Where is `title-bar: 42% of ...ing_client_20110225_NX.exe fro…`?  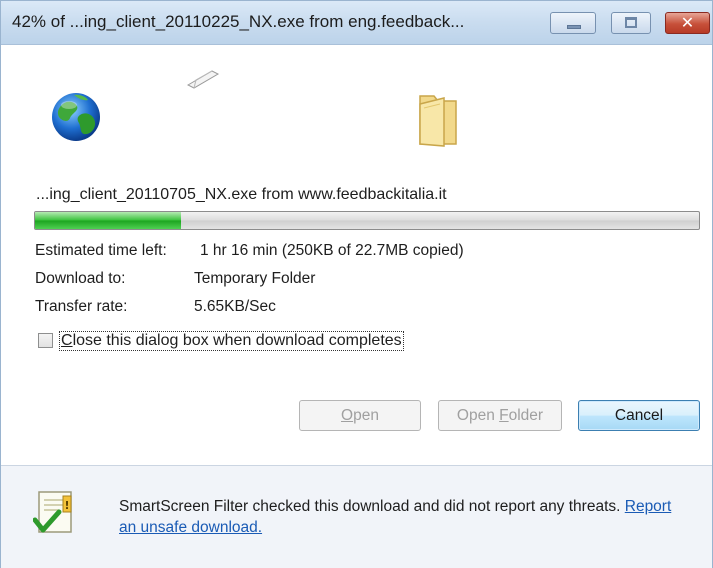 title-bar: 42% of ...ing_client_20110225_NX.exe fro… is located at coordinates (356, 23).